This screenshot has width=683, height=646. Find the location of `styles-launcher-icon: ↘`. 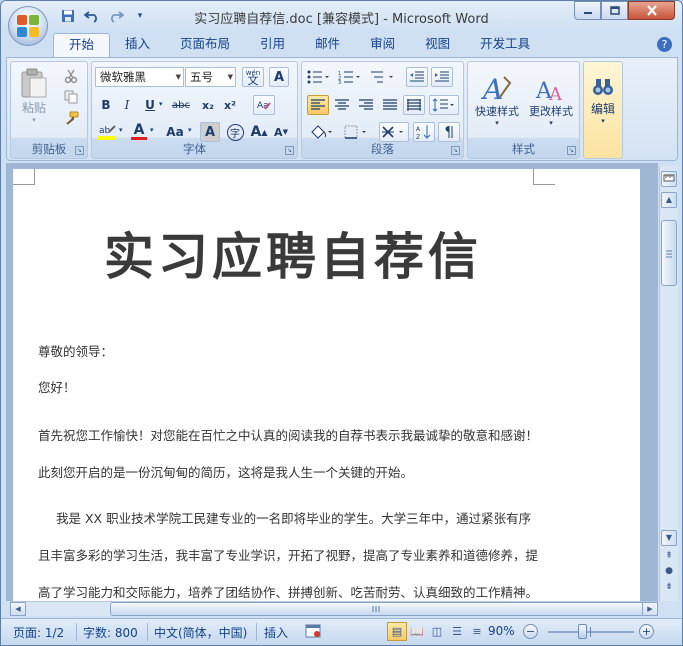

styles-launcher-icon: ↘ is located at coordinates (571, 150).